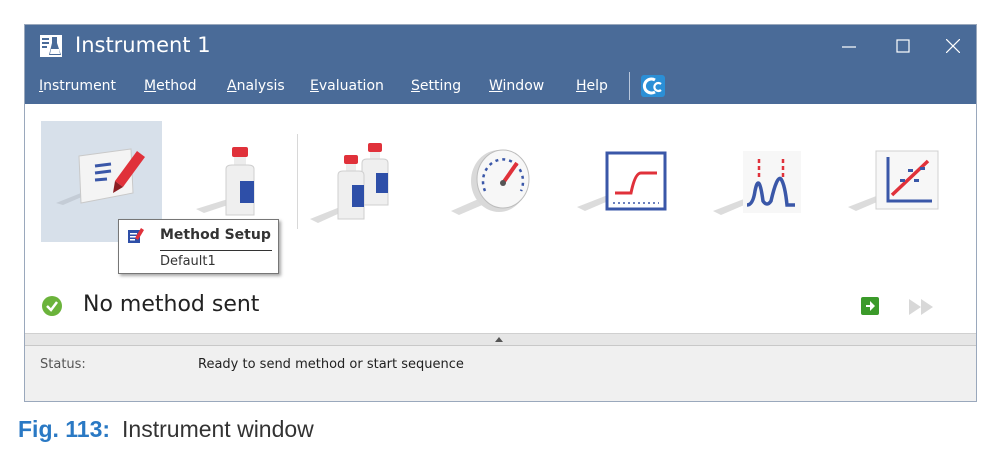  Describe the element at coordinates (436, 86) in the screenshot. I see `menu-setting: Setting` at that location.